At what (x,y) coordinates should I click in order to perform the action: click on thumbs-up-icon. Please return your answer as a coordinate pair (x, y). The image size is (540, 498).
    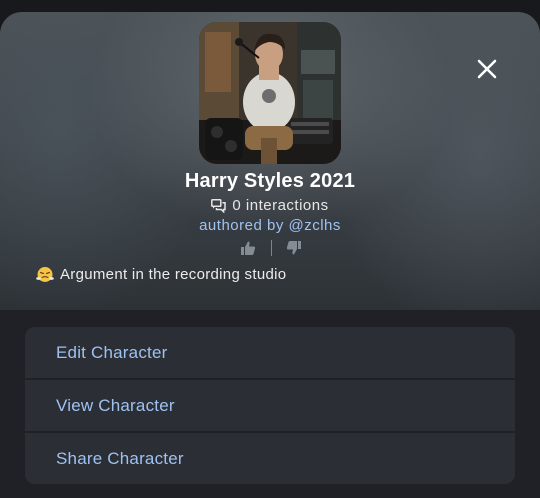
    Looking at the image, I should click on (248, 248).